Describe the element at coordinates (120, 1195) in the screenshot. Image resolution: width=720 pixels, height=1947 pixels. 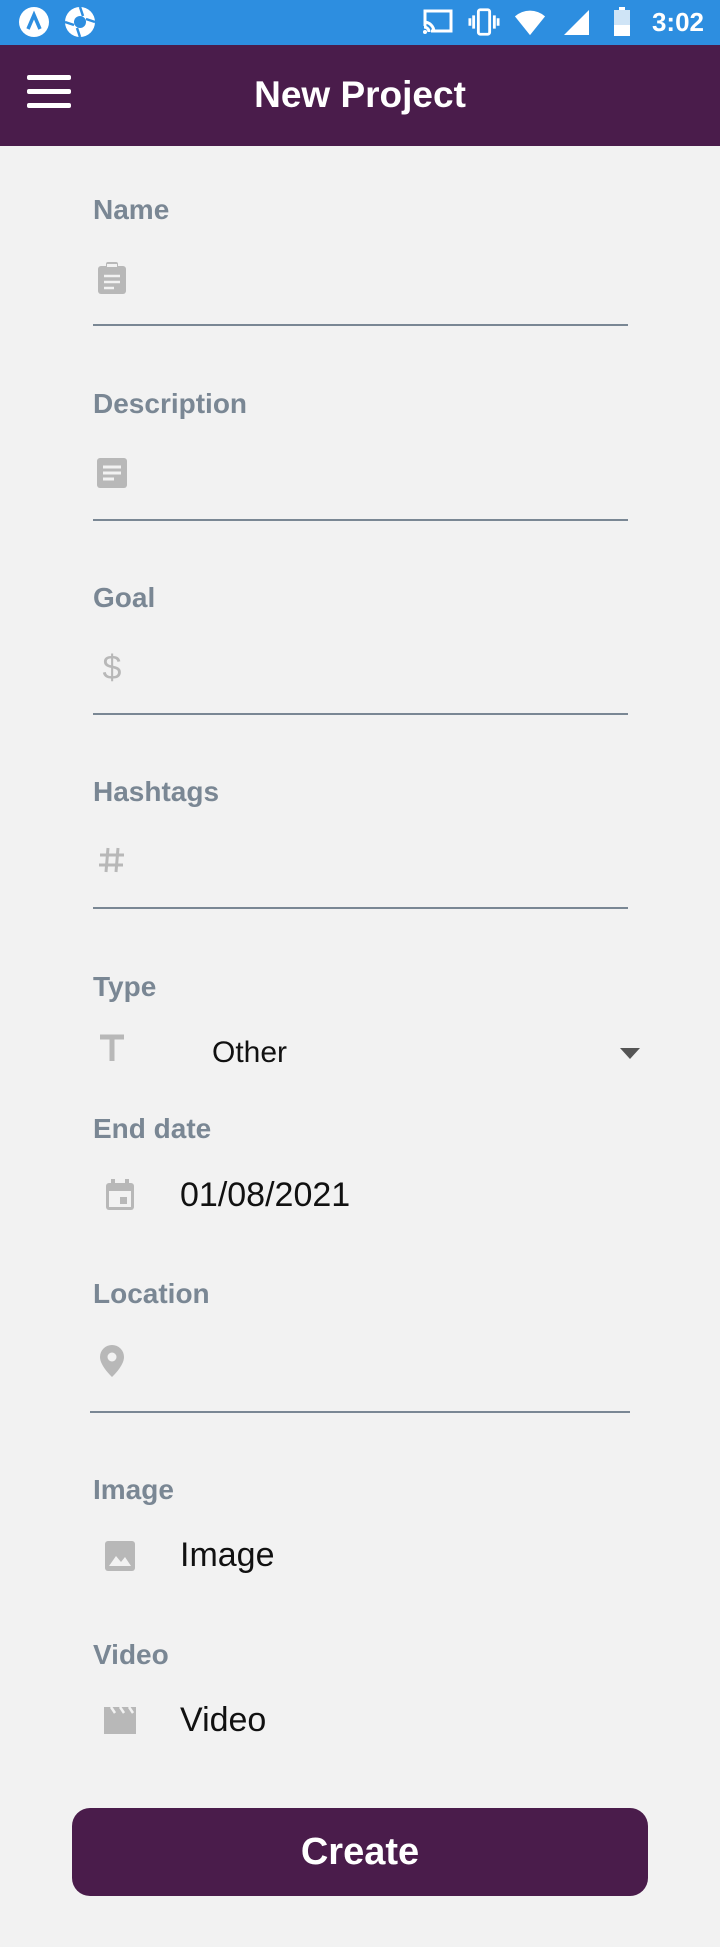
I see `calendar-icon` at that location.